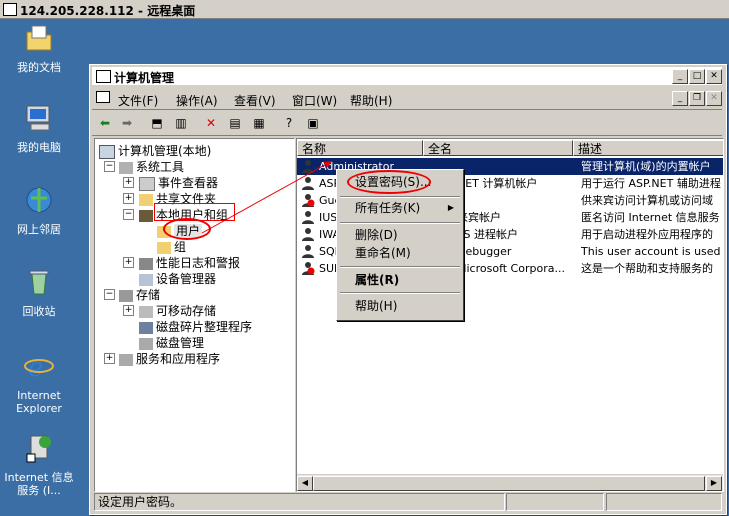 The height and width of the screenshot is (516, 729). I want to click on menu-window: 窗口(W), so click(314, 100).